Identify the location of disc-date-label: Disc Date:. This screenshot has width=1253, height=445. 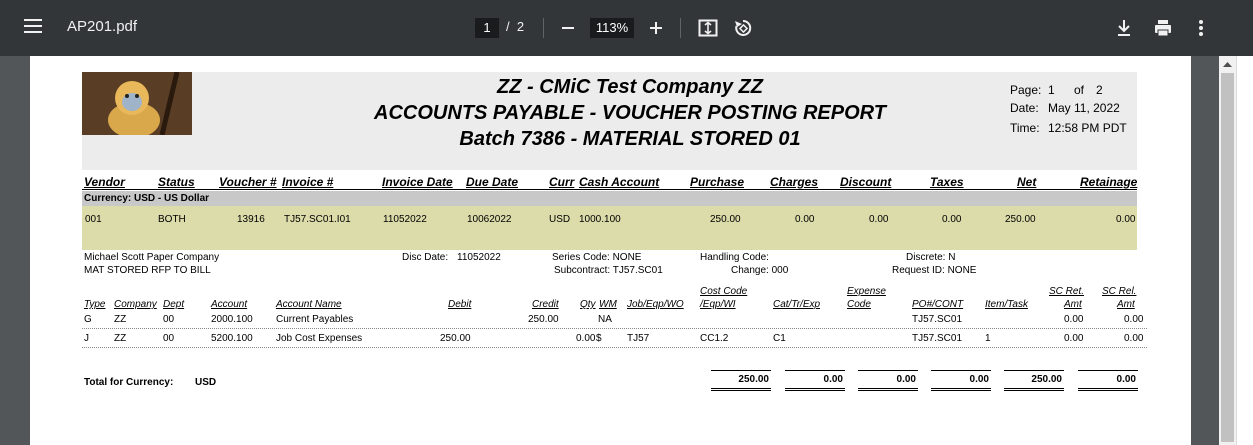
(425, 257).